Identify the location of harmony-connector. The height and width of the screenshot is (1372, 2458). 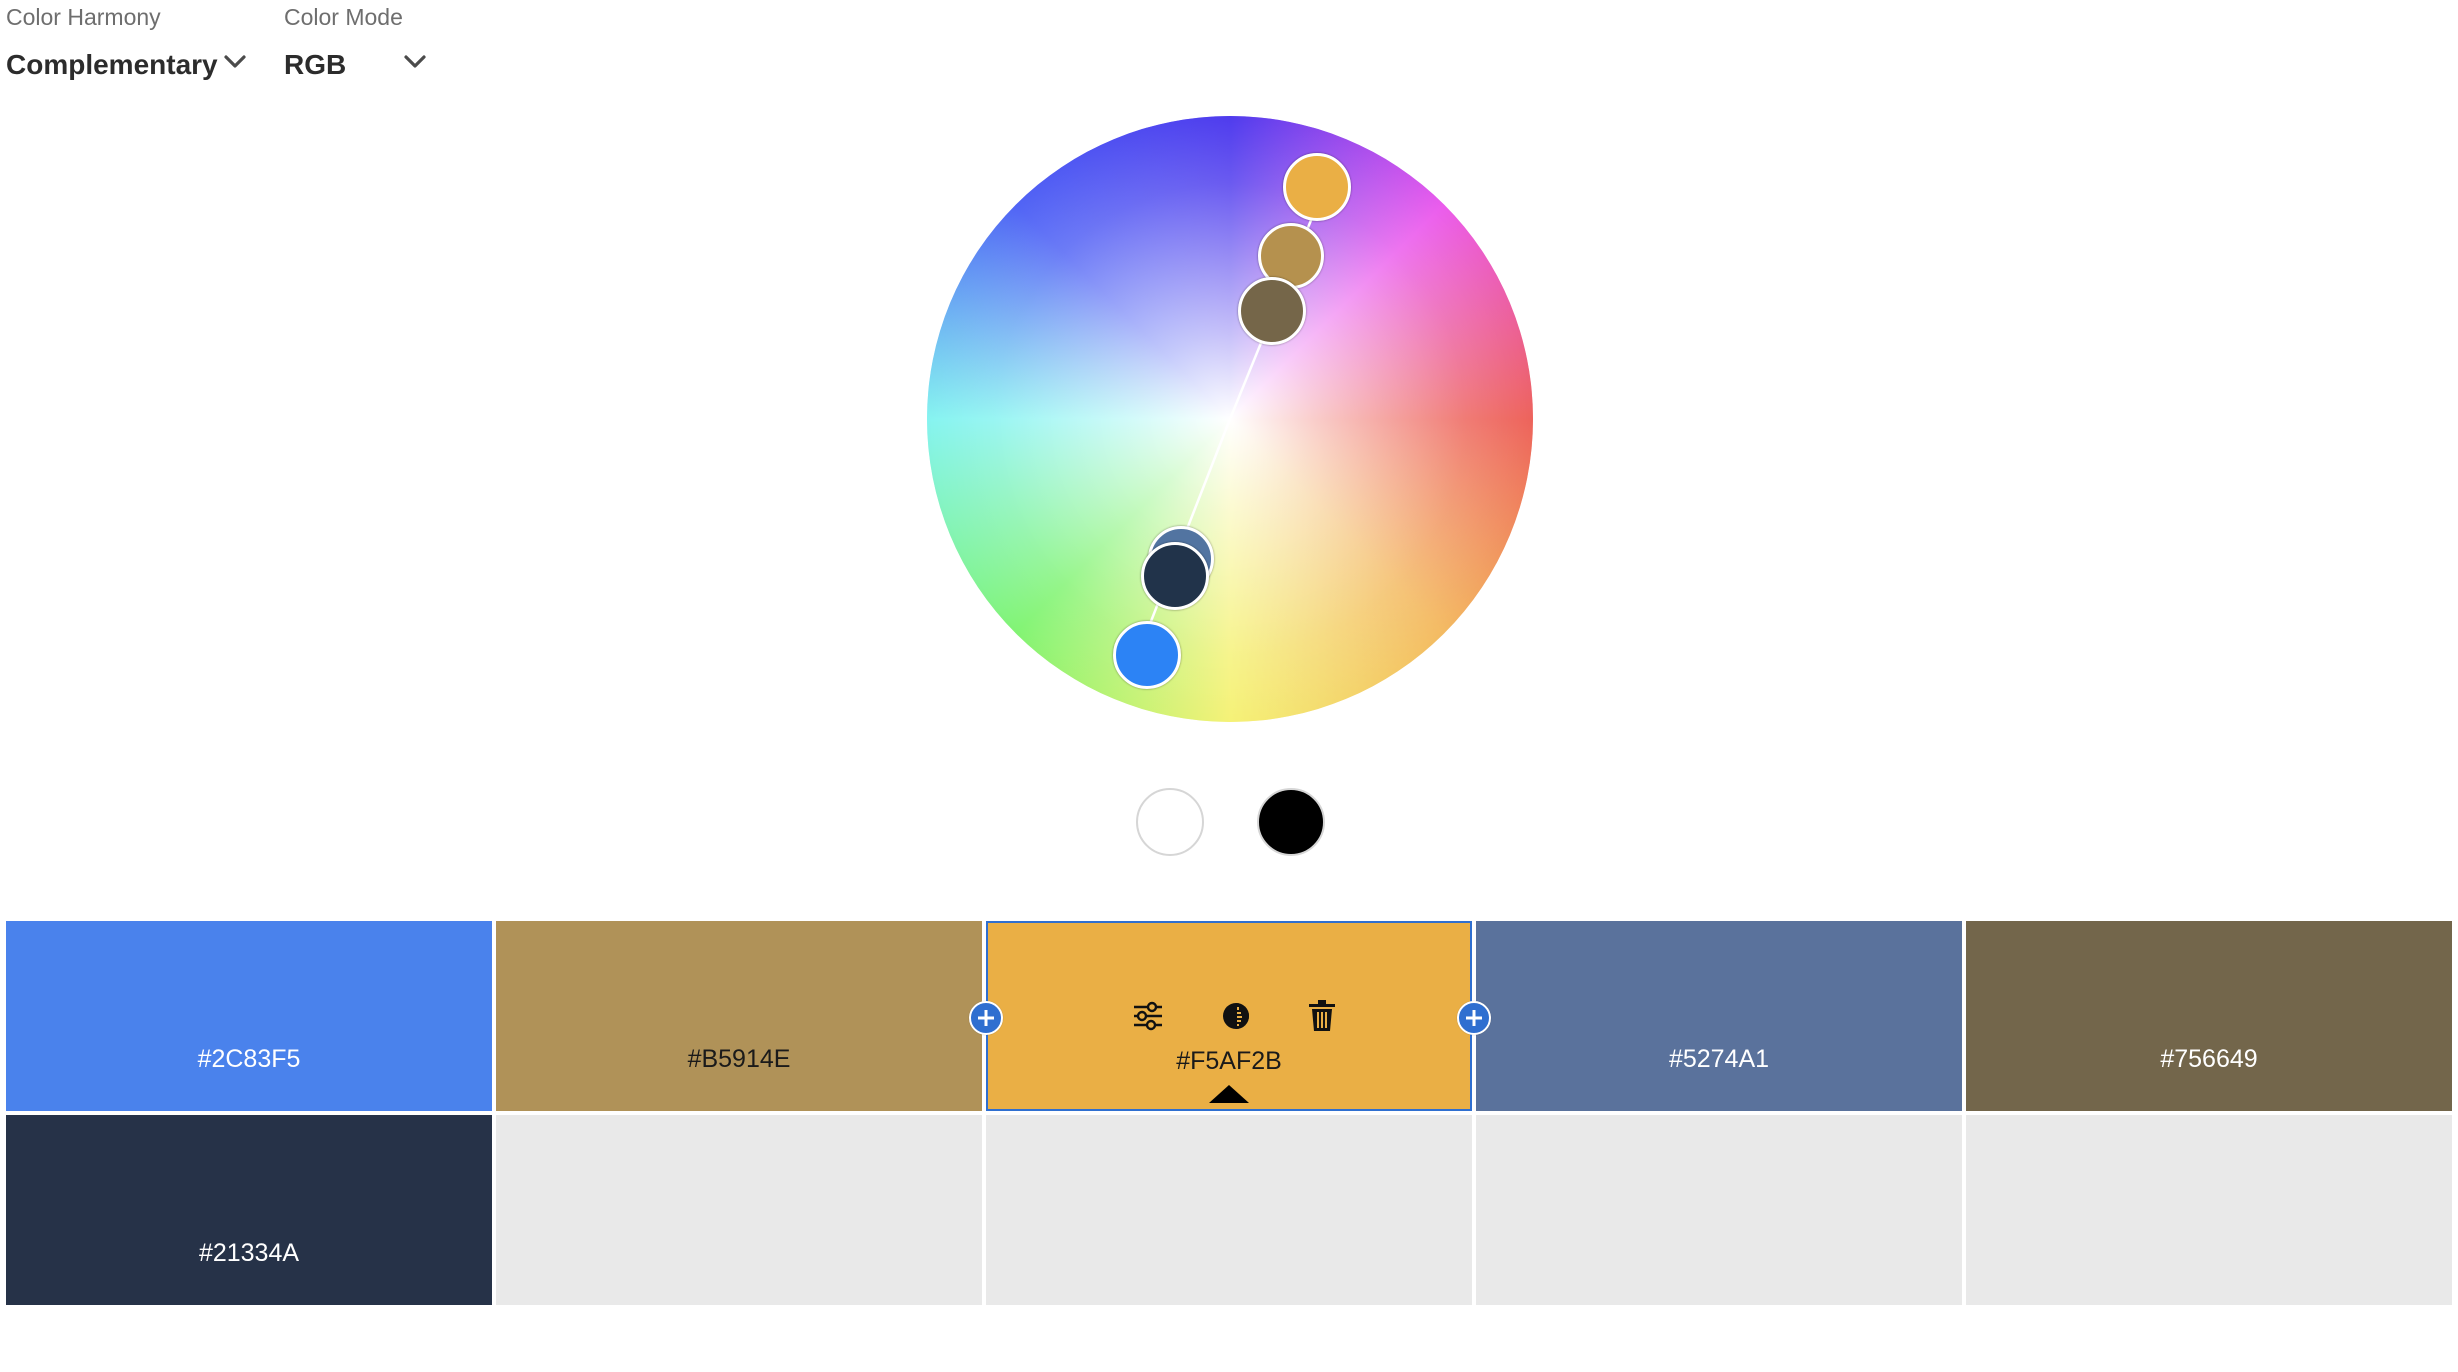
(1230, 428).